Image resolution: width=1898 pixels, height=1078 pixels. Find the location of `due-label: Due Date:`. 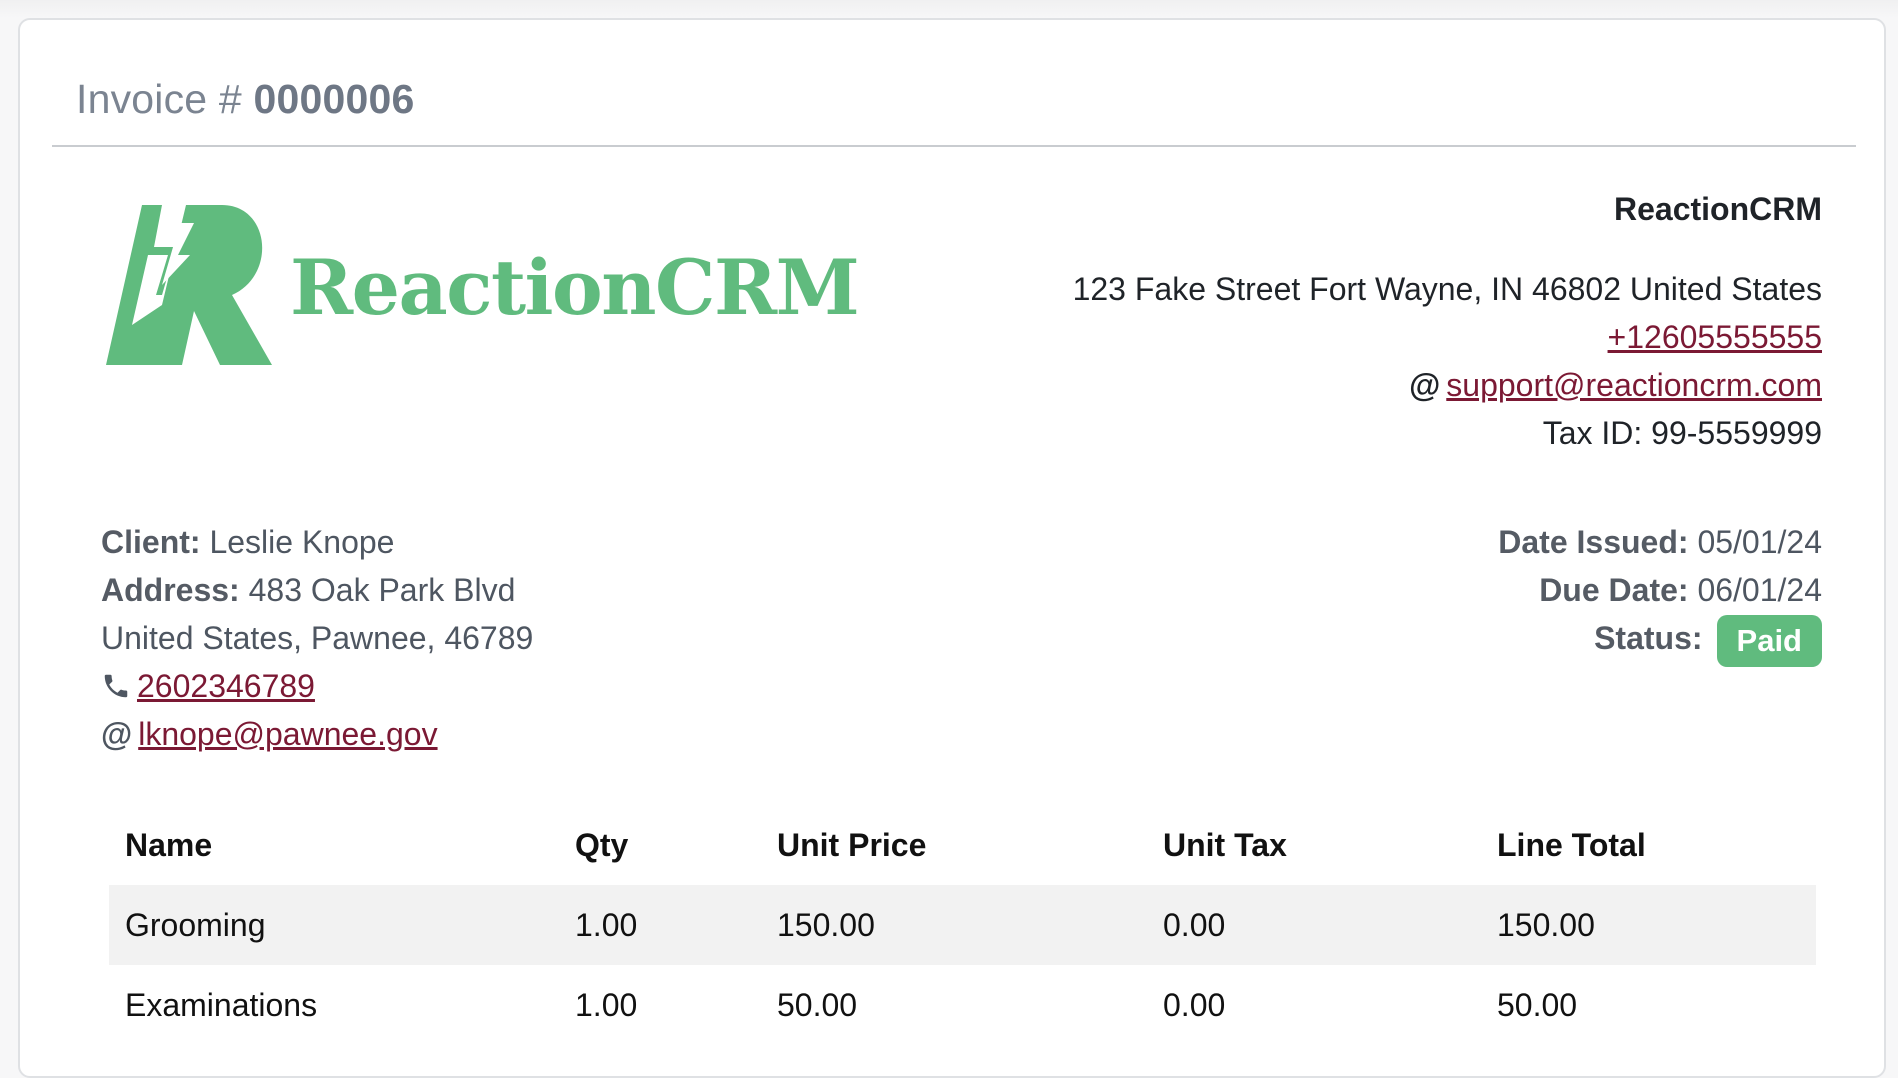

due-label: Due Date: is located at coordinates (1614, 590).